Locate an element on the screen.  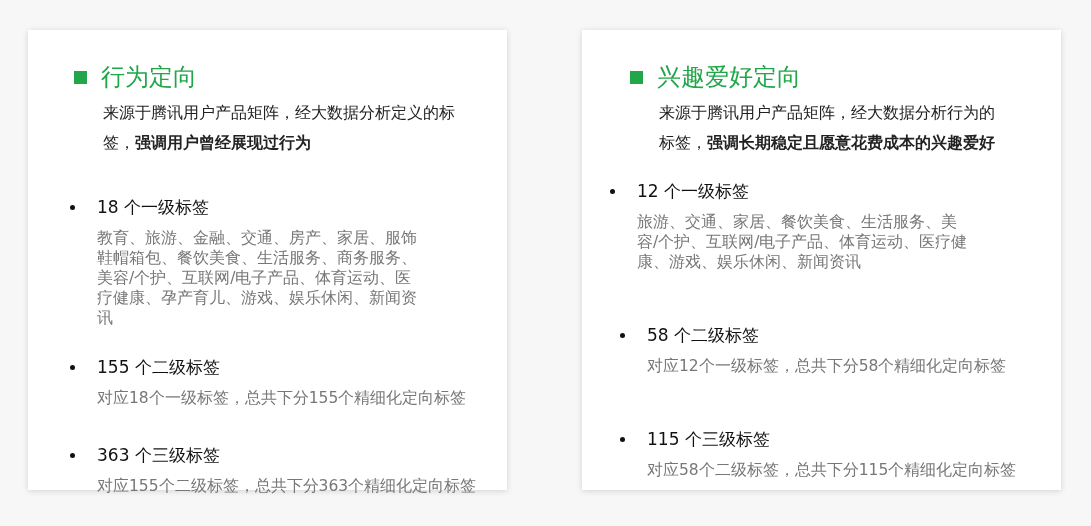
tier-heading: 12 个一级标签 is located at coordinates (693, 191).